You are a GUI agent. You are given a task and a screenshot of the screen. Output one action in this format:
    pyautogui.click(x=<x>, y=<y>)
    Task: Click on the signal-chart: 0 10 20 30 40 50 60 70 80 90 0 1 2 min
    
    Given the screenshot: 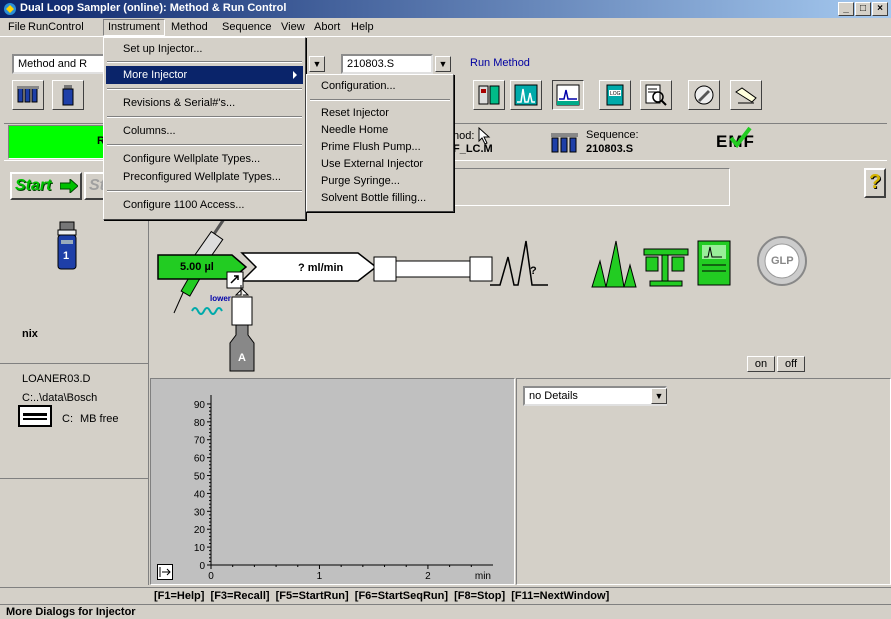 What is the action you would take?
    pyautogui.click(x=343, y=488)
    